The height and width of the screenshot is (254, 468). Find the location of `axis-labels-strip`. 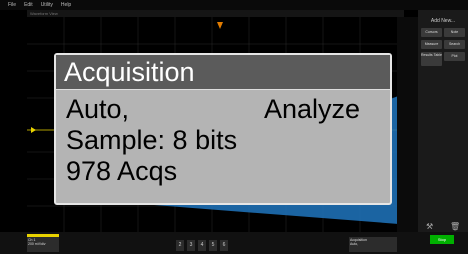

axis-labels-strip is located at coordinates (408, 124).